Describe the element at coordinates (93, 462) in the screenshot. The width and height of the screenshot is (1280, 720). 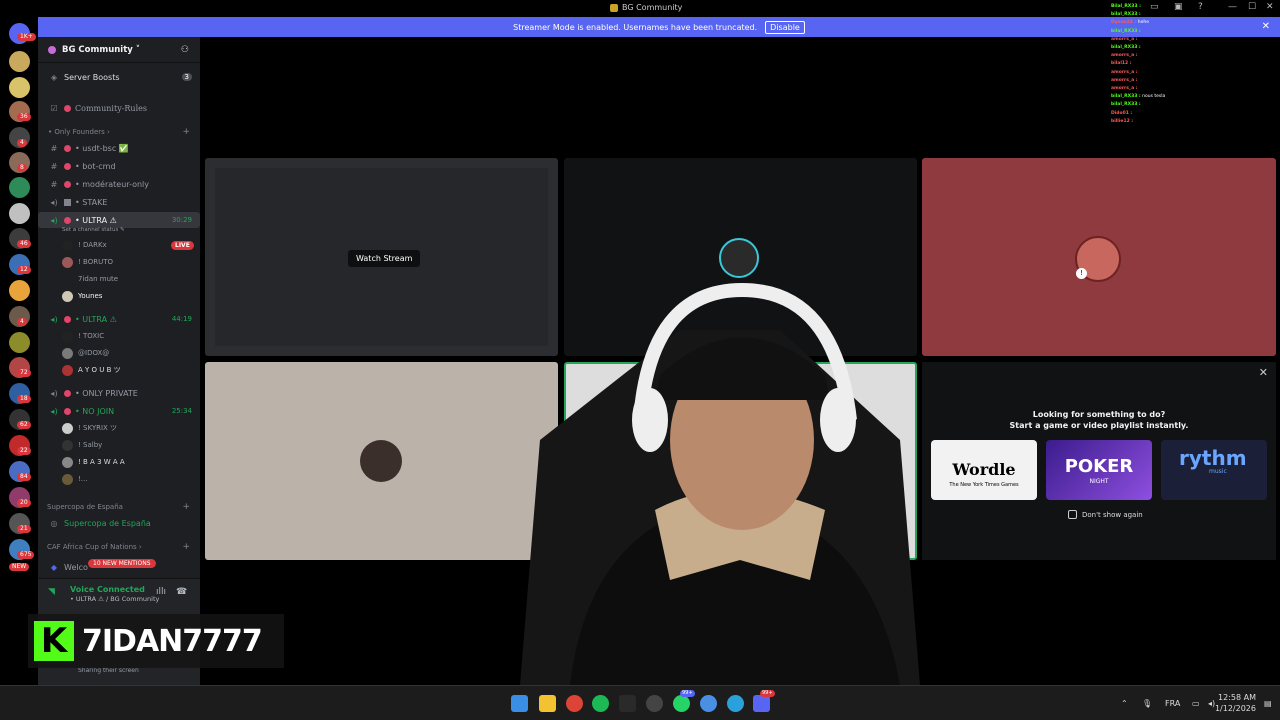
I see `voice-member: ! B A 3 W A A` at that location.